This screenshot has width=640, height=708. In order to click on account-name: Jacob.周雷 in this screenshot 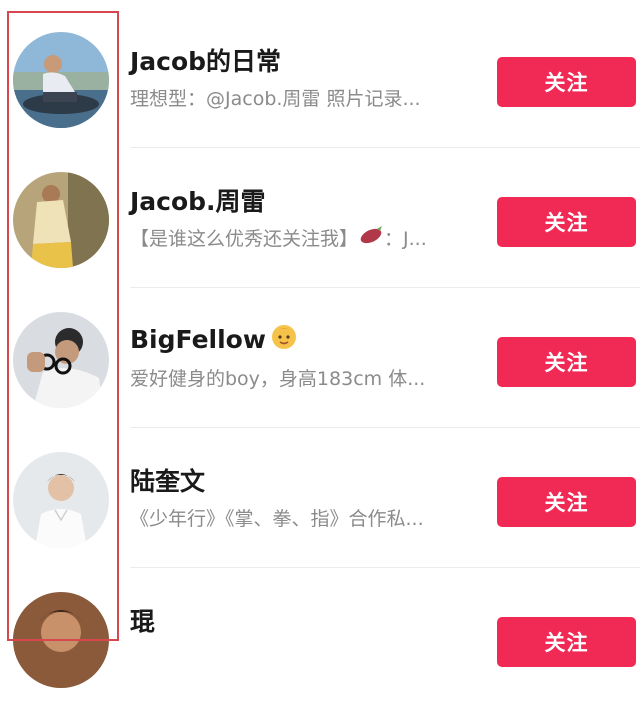, I will do `click(198, 201)`.